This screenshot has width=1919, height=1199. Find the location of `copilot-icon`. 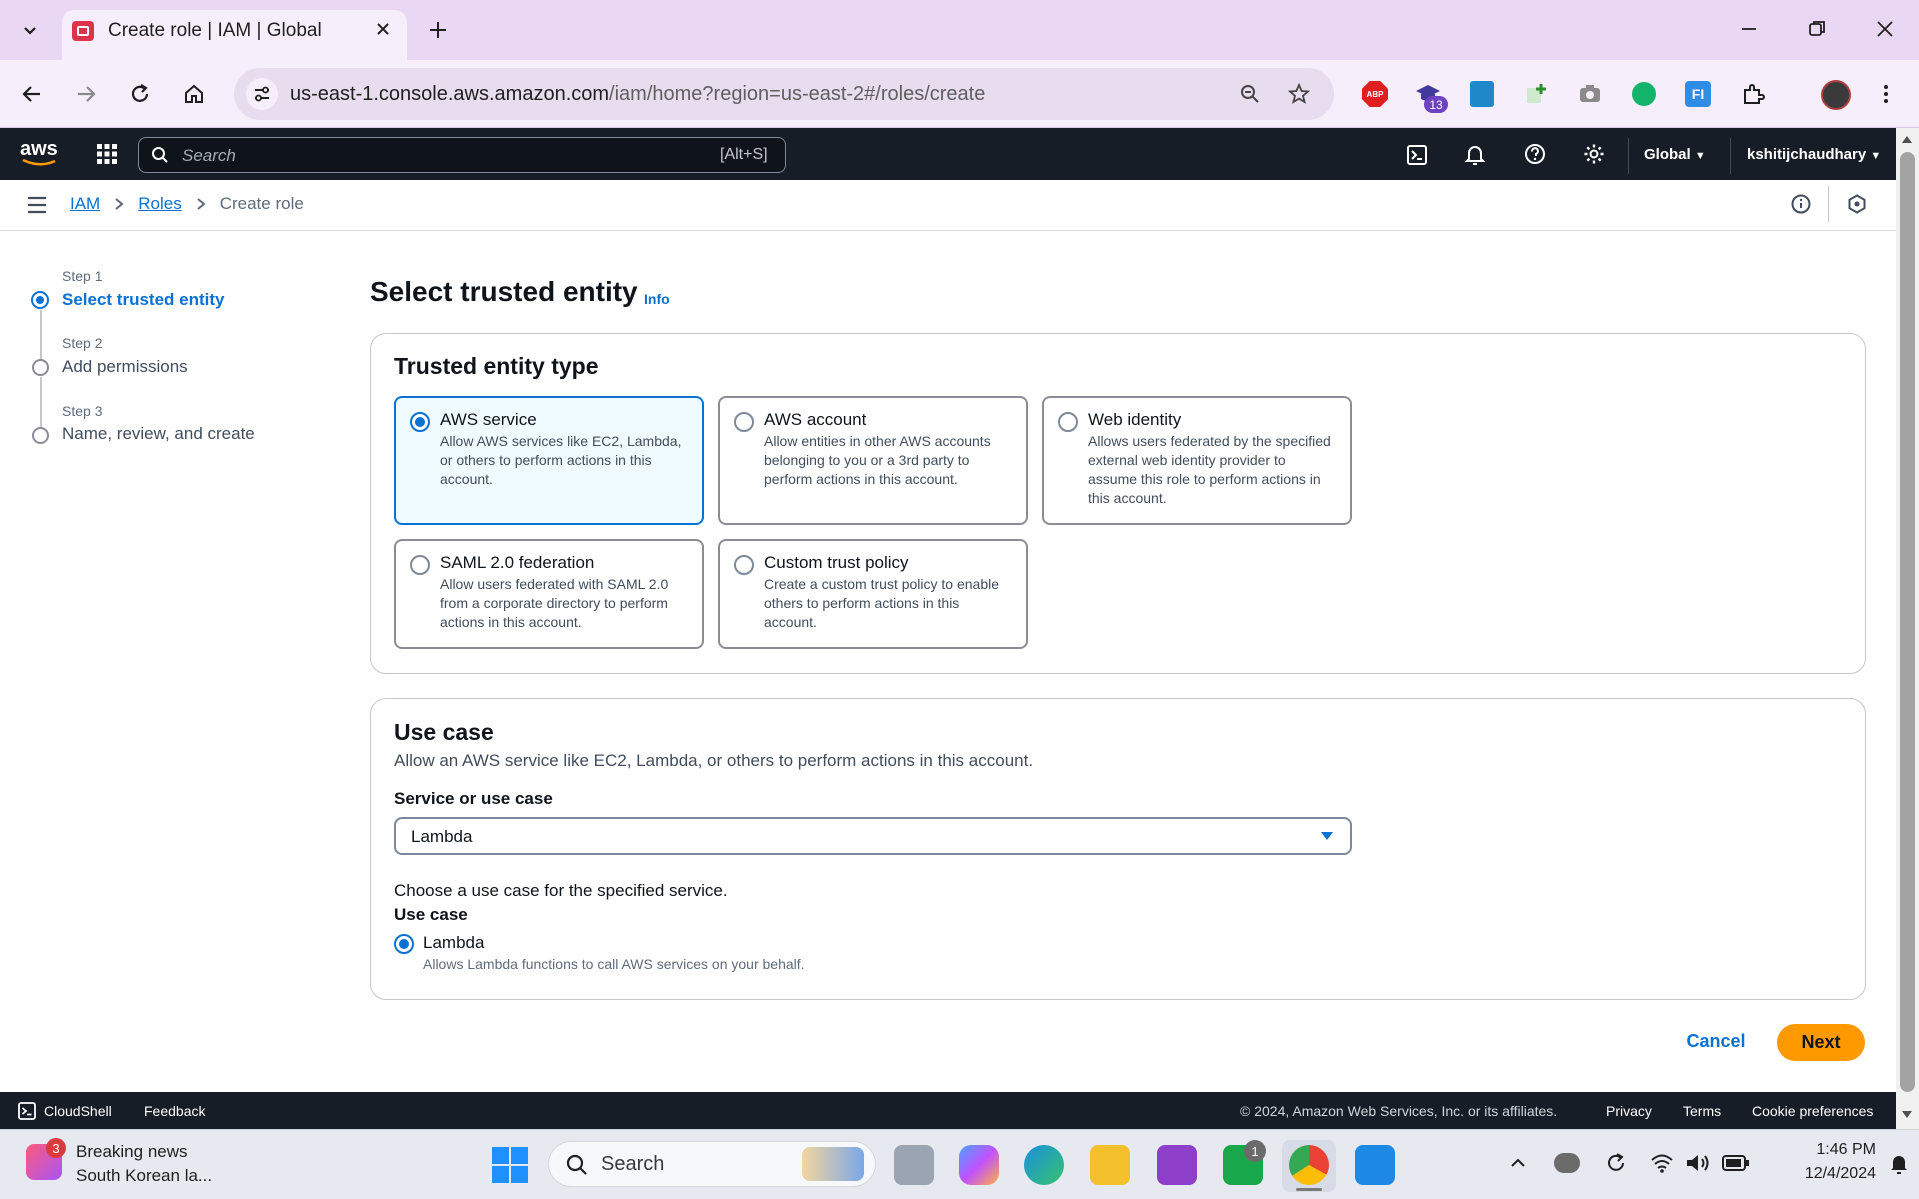

copilot-icon is located at coordinates (979, 1165).